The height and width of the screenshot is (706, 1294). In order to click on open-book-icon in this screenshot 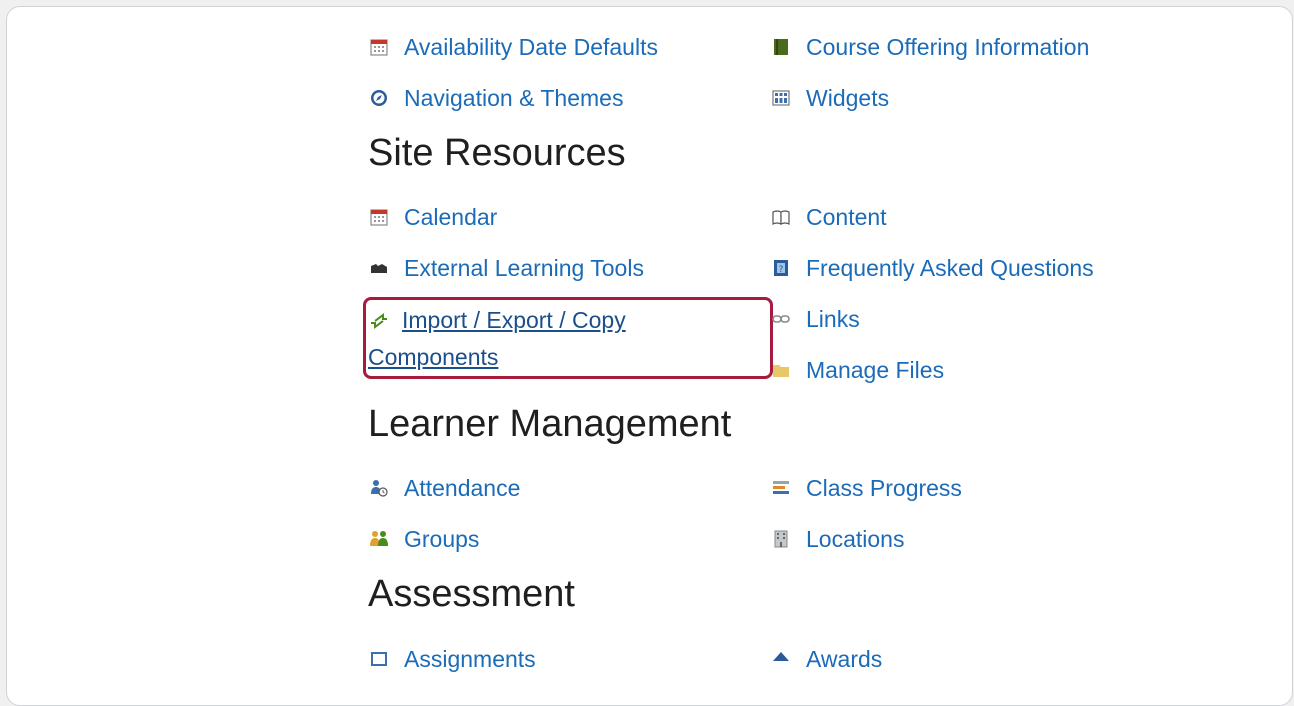, I will do `click(781, 217)`.